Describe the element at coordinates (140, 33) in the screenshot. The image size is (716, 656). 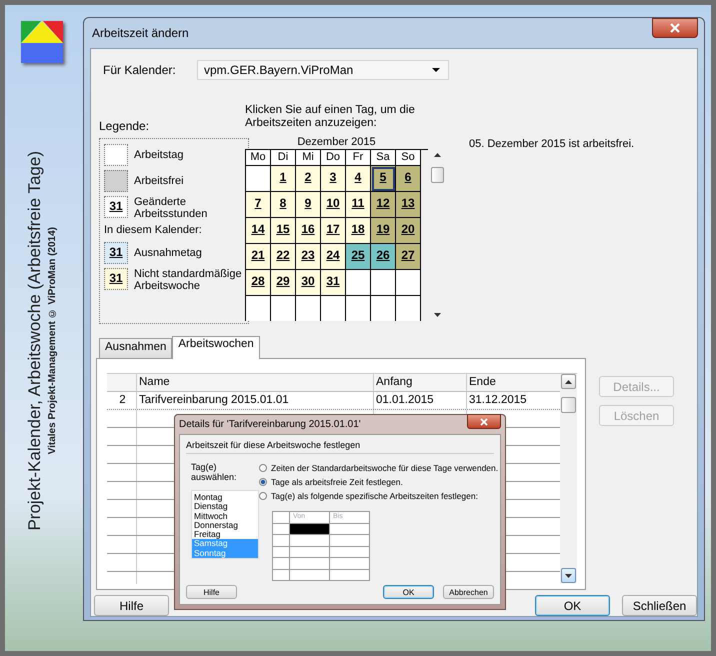
I see `window-title: Arbeitszeit ändern` at that location.